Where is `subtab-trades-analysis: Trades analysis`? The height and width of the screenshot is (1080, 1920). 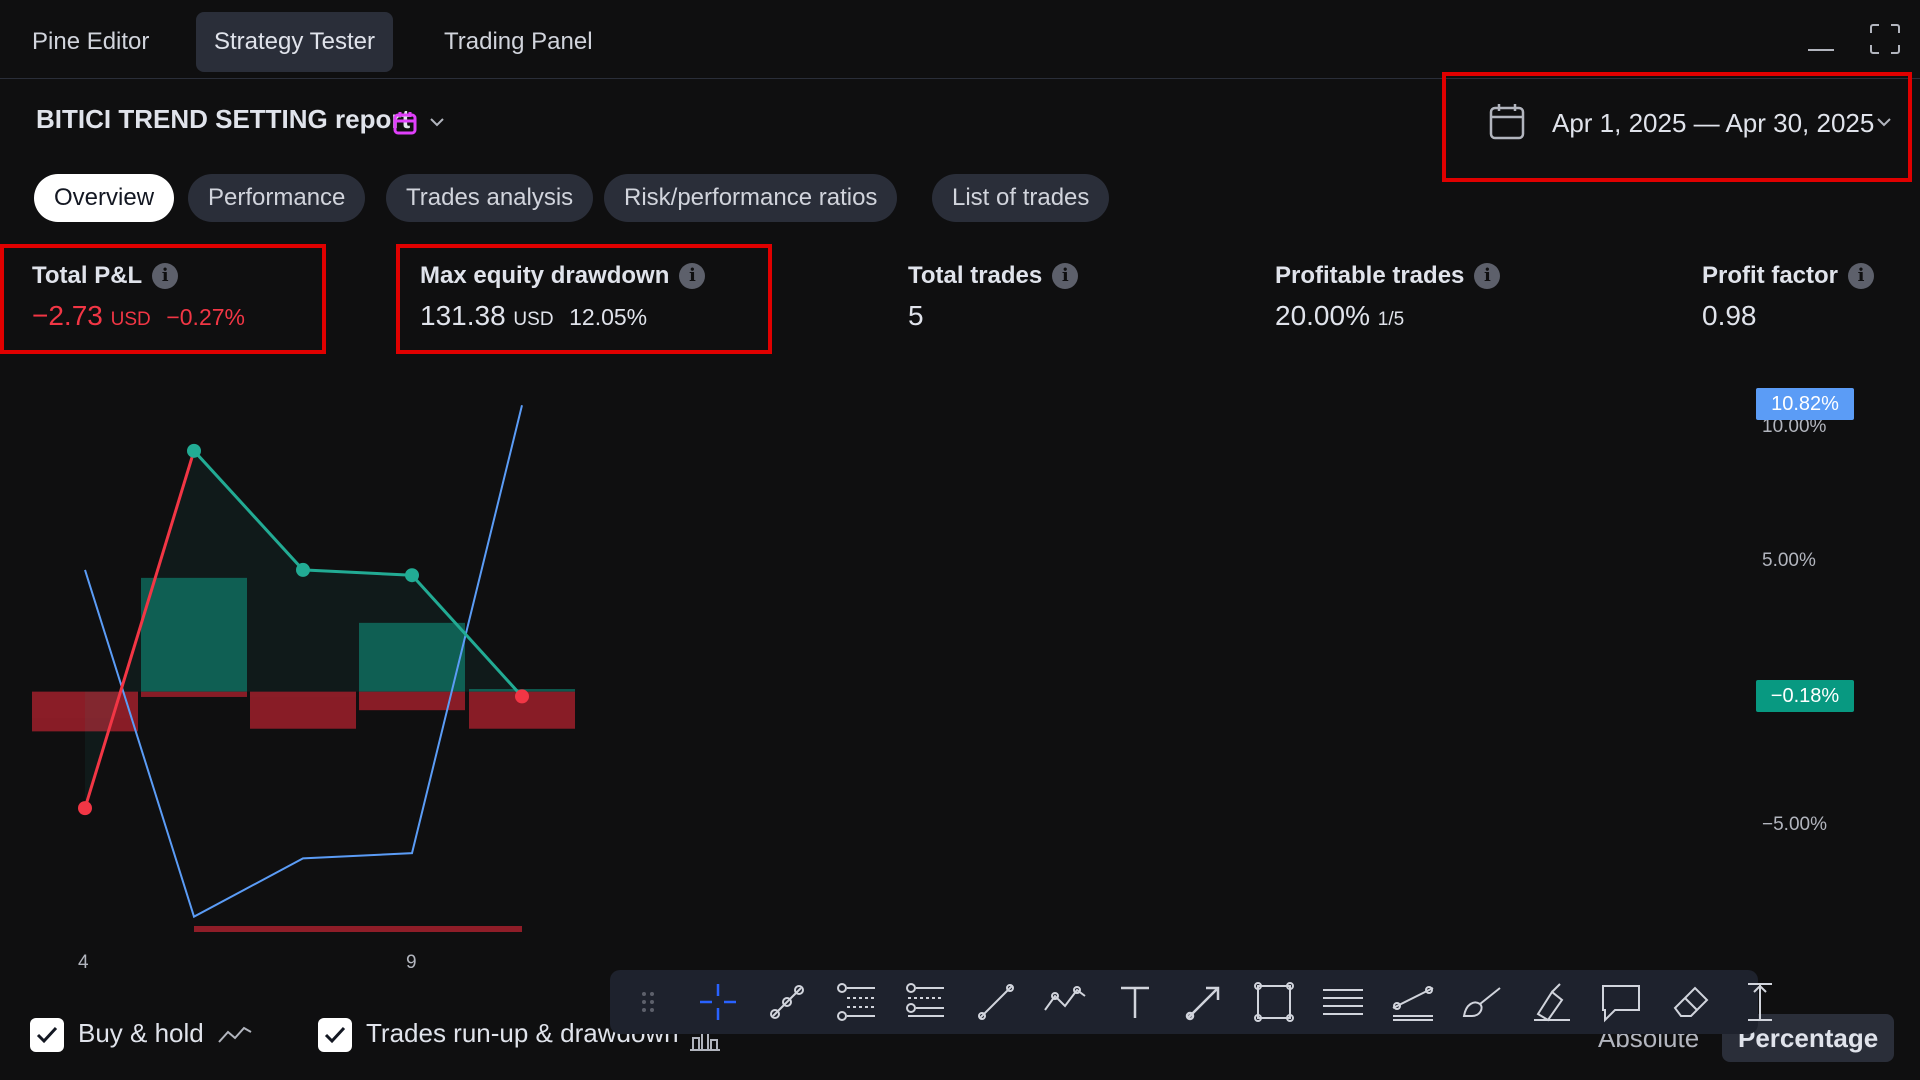
subtab-trades-analysis: Trades analysis is located at coordinates (490, 198).